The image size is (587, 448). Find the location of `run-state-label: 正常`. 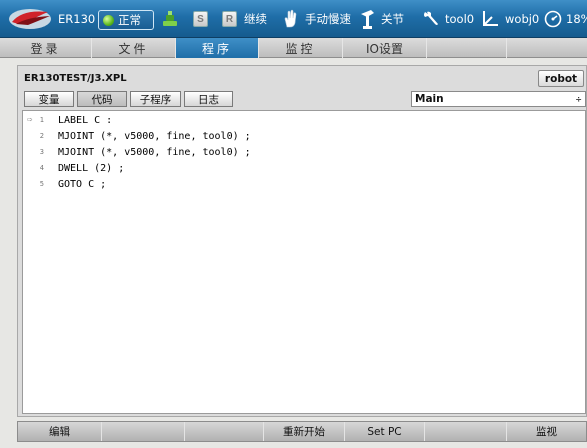

run-state-label: 正常 is located at coordinates (129, 20).